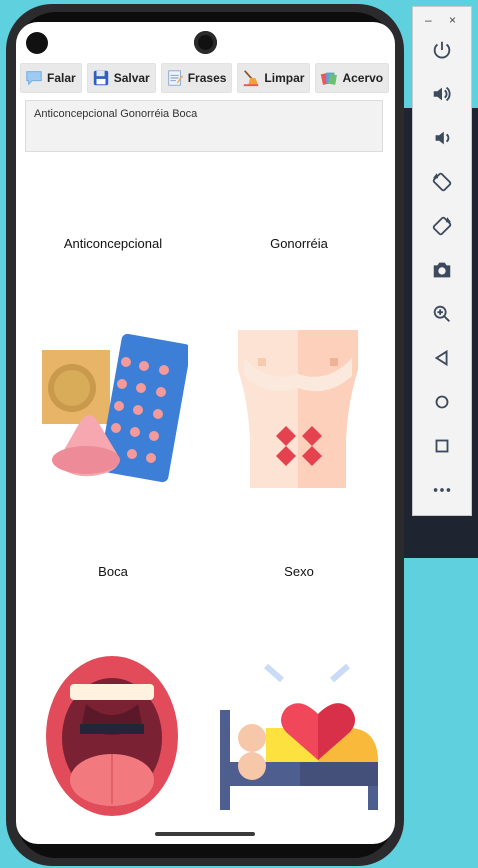 The height and width of the screenshot is (868, 478). Describe the element at coordinates (428, 20) in the screenshot. I see `minimize-button: –` at that location.